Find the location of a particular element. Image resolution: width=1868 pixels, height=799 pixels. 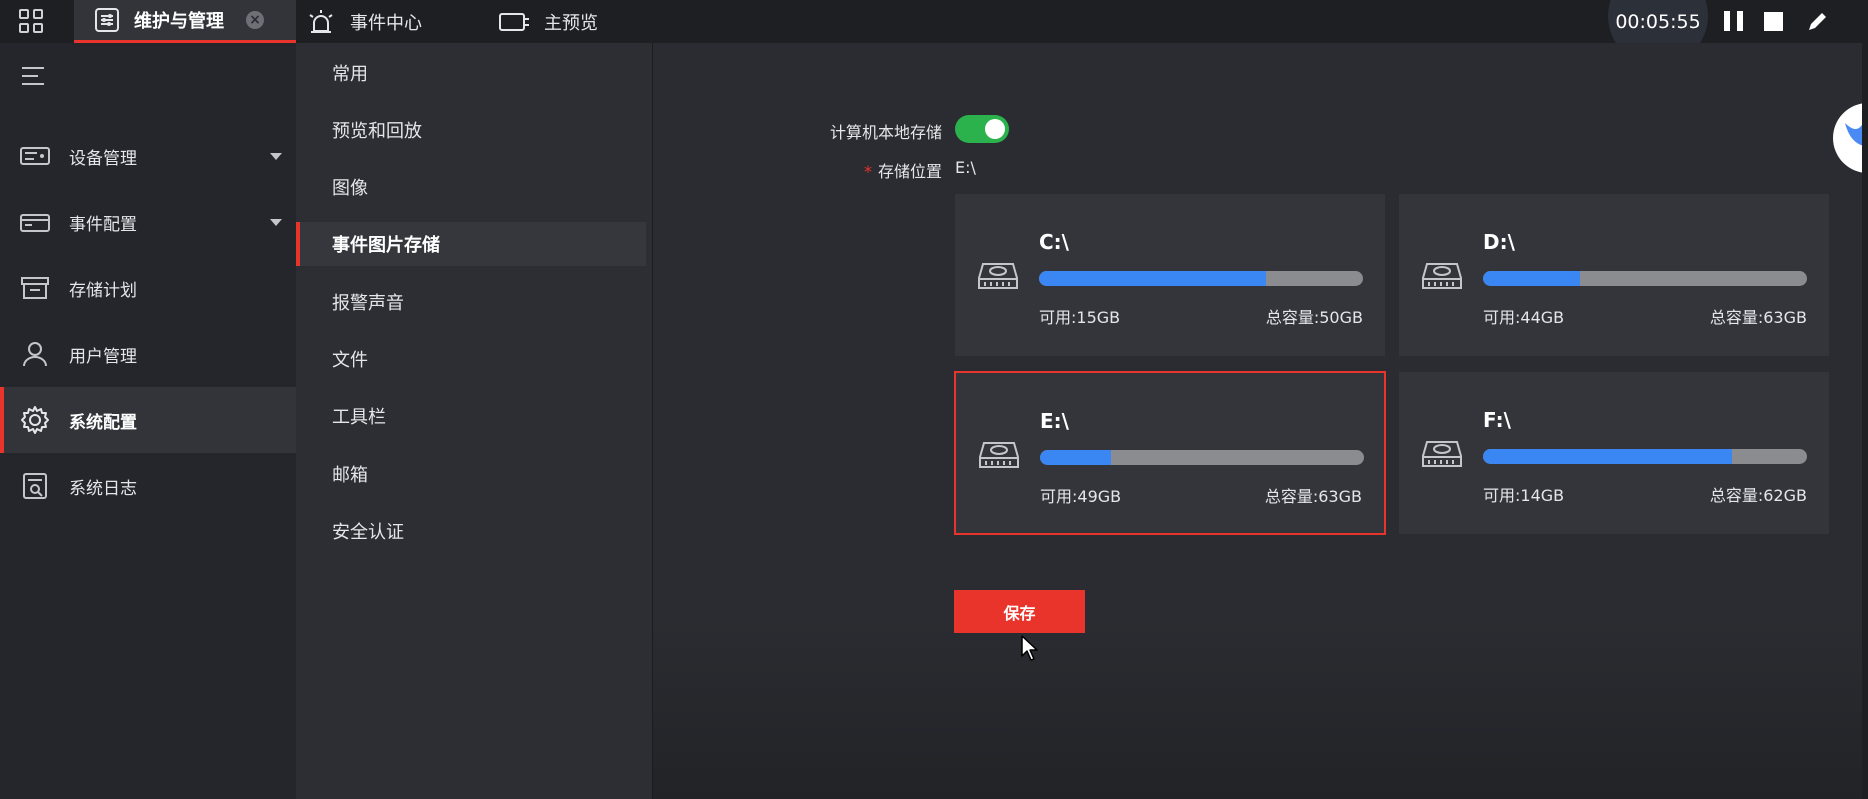

gear-icon is located at coordinates (35, 420).